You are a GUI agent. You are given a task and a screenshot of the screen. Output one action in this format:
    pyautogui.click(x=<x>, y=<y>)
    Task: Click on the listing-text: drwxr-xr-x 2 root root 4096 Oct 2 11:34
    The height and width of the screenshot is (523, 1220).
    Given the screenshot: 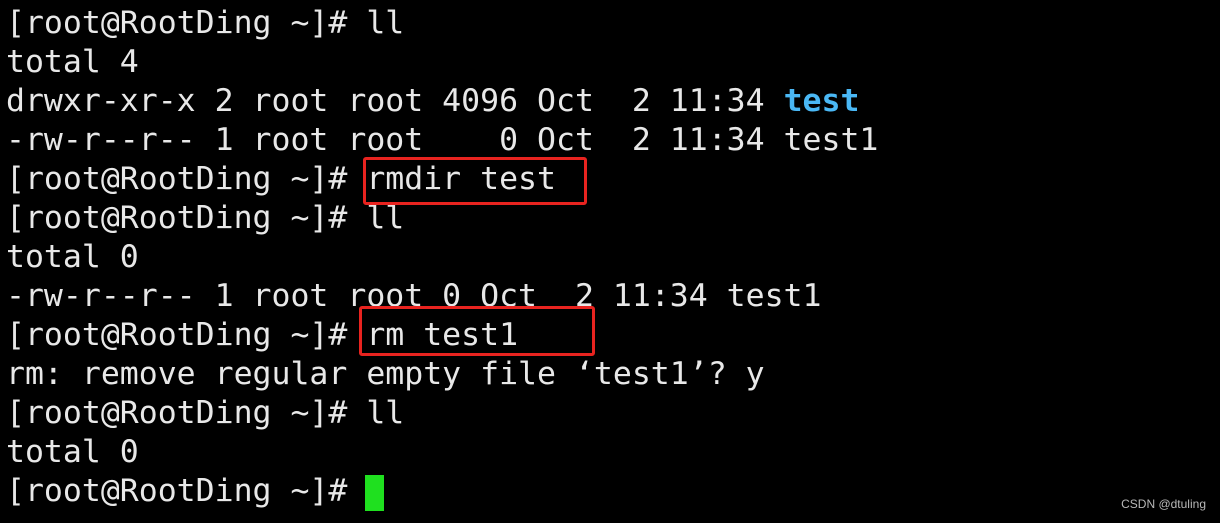 What is the action you would take?
    pyautogui.click(x=395, y=101)
    